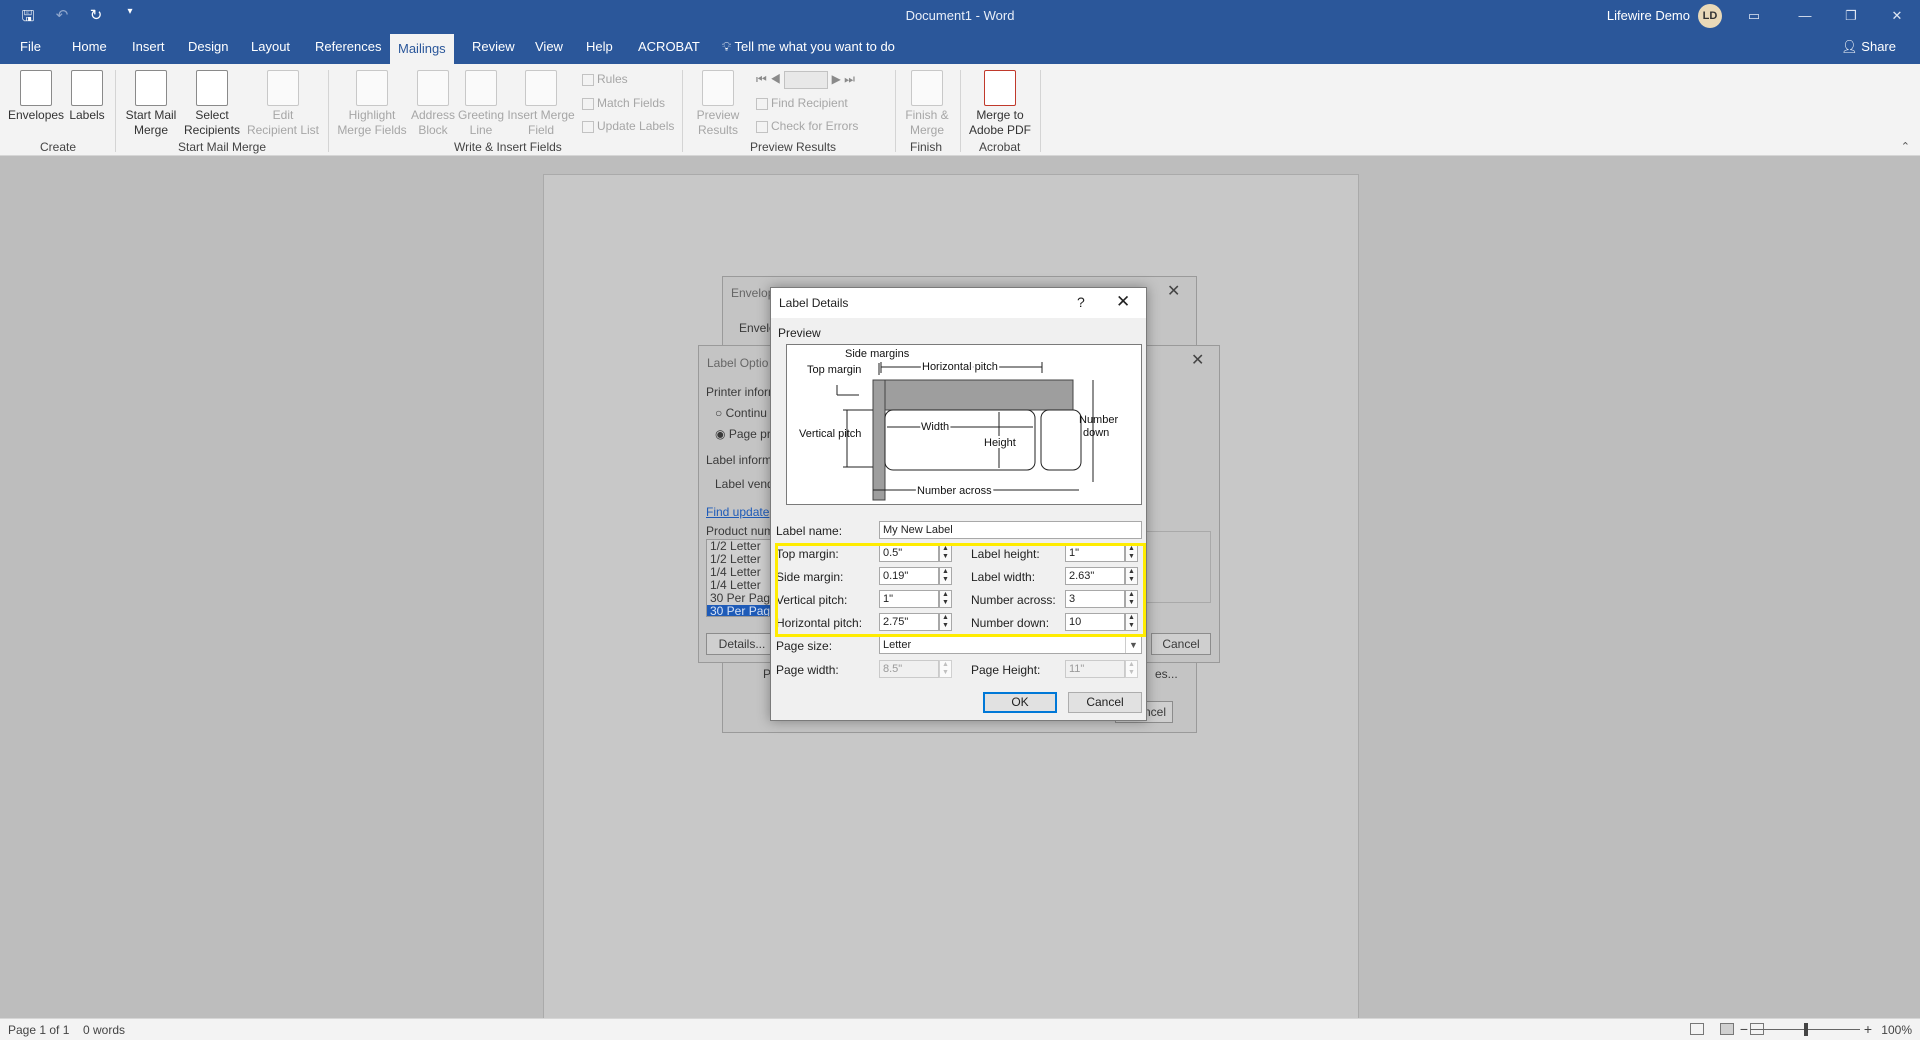 The image size is (1920, 1040). I want to click on tell-me-box: 💡︎ Tell me what you want to do, so click(808, 47).